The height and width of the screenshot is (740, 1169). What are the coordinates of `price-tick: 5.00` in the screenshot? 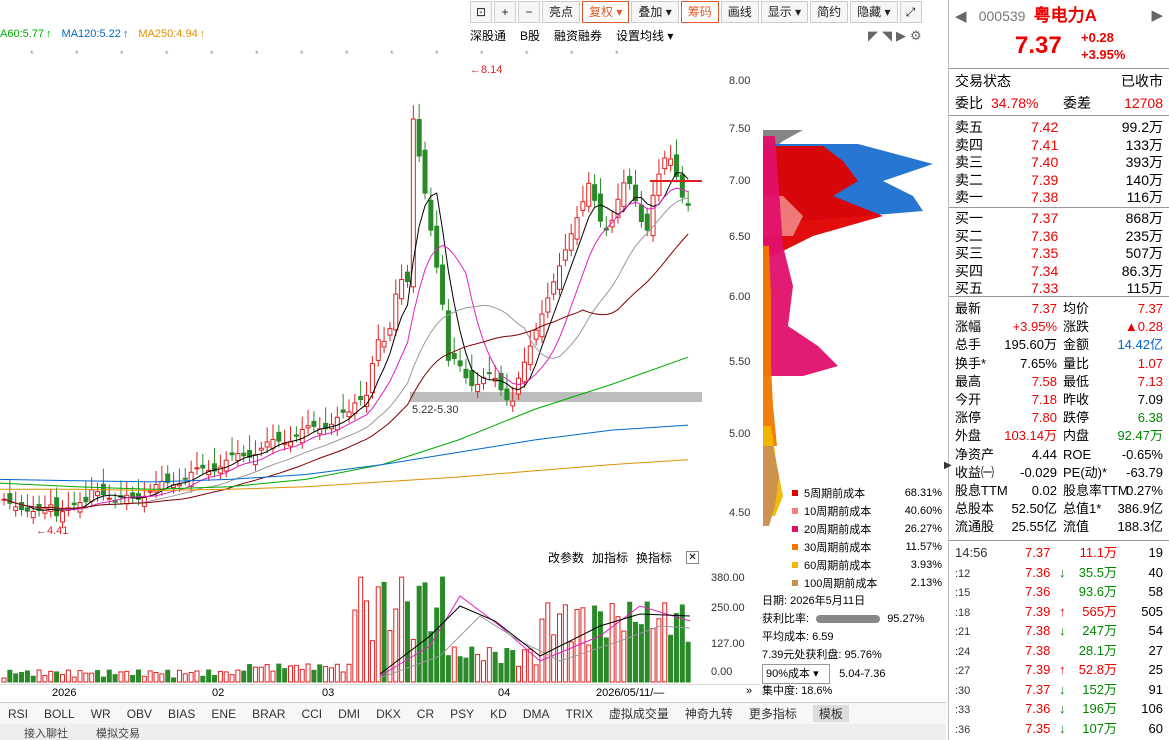 It's located at (740, 434).